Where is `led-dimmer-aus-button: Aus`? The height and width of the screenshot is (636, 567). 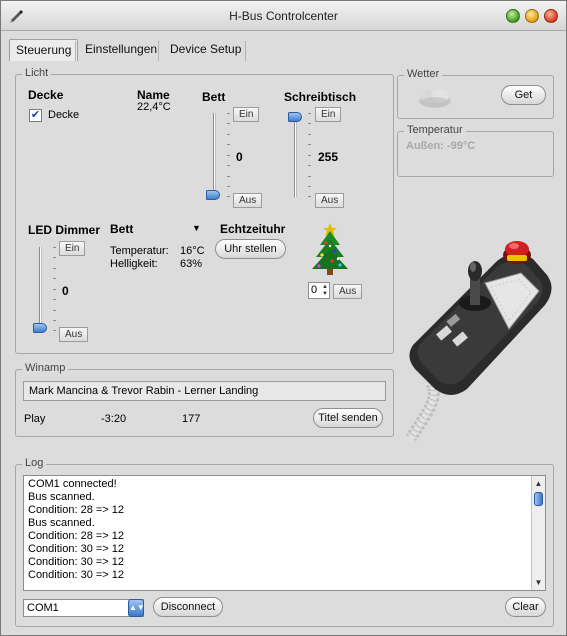
led-dimmer-aus-button: Aus is located at coordinates (74, 334).